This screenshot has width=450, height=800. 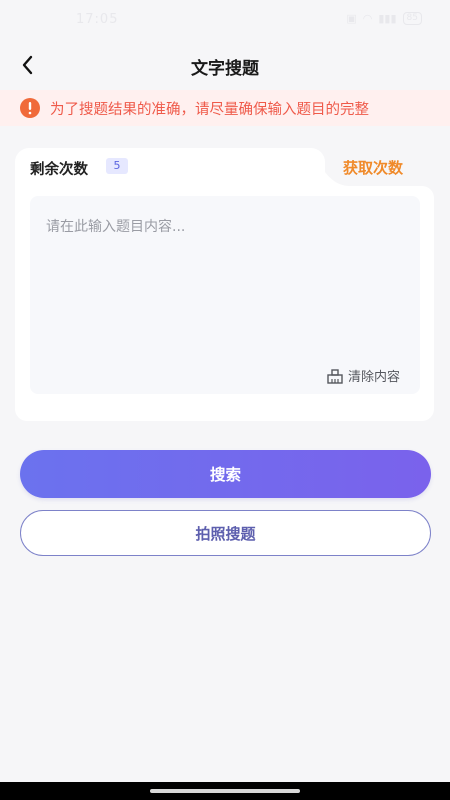 I want to click on status-icons: ▣ ◠ ▮▮▮ 85, so click(x=384, y=18).